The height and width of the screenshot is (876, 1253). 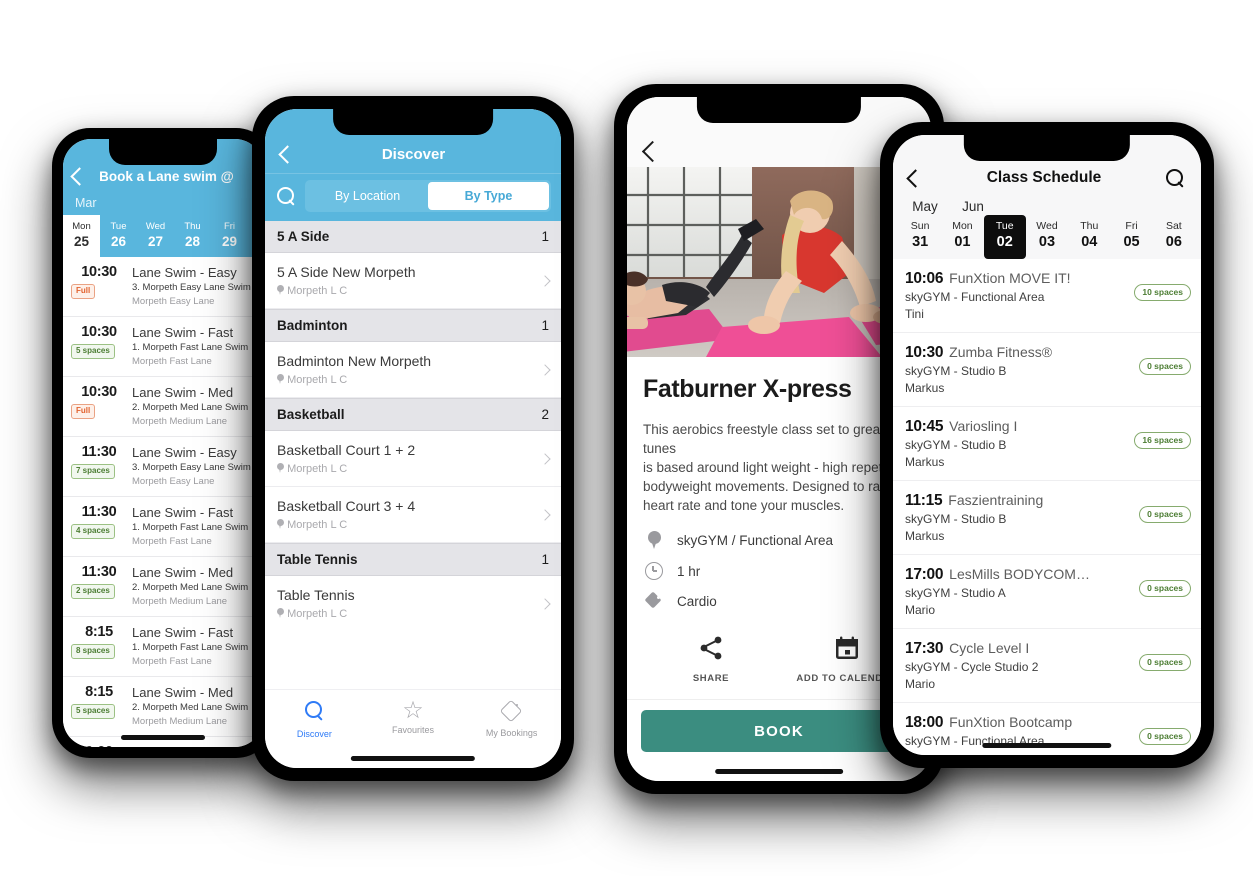 What do you see at coordinates (413, 237) in the screenshot?
I see `group-header-5-a-side: 5 A Side 1` at bounding box center [413, 237].